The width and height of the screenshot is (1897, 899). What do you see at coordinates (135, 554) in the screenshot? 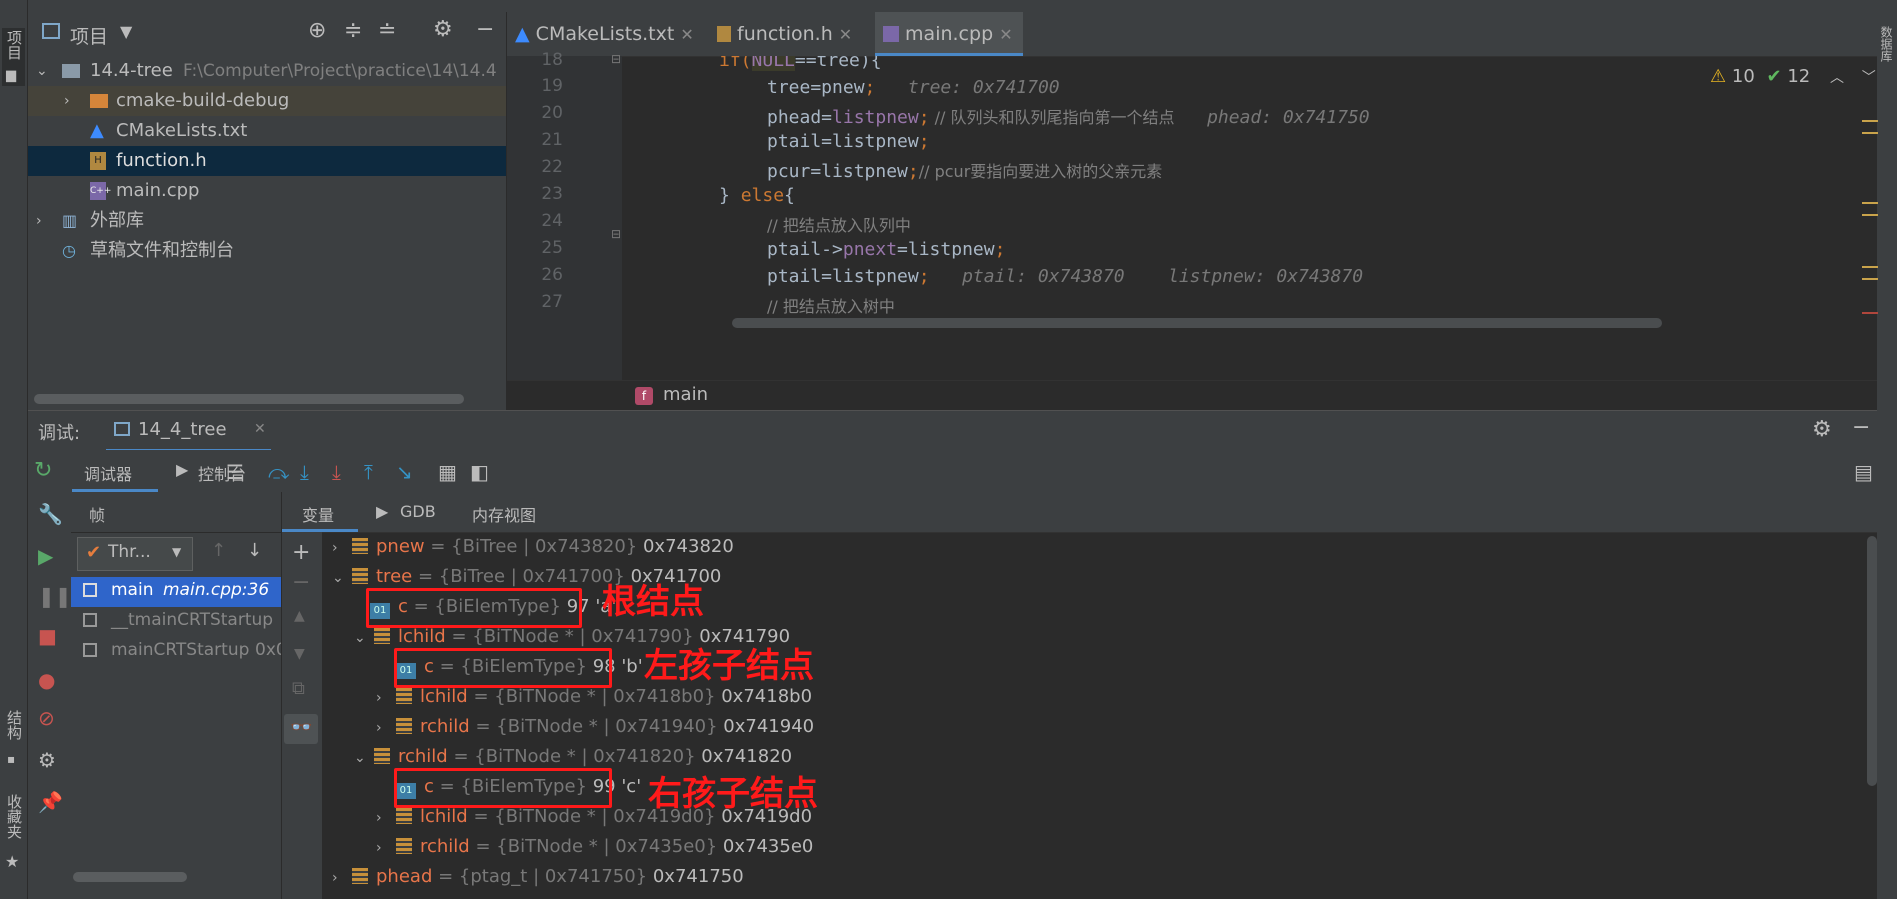
I see `thread-selector: ✔ Thr... ▼` at bounding box center [135, 554].